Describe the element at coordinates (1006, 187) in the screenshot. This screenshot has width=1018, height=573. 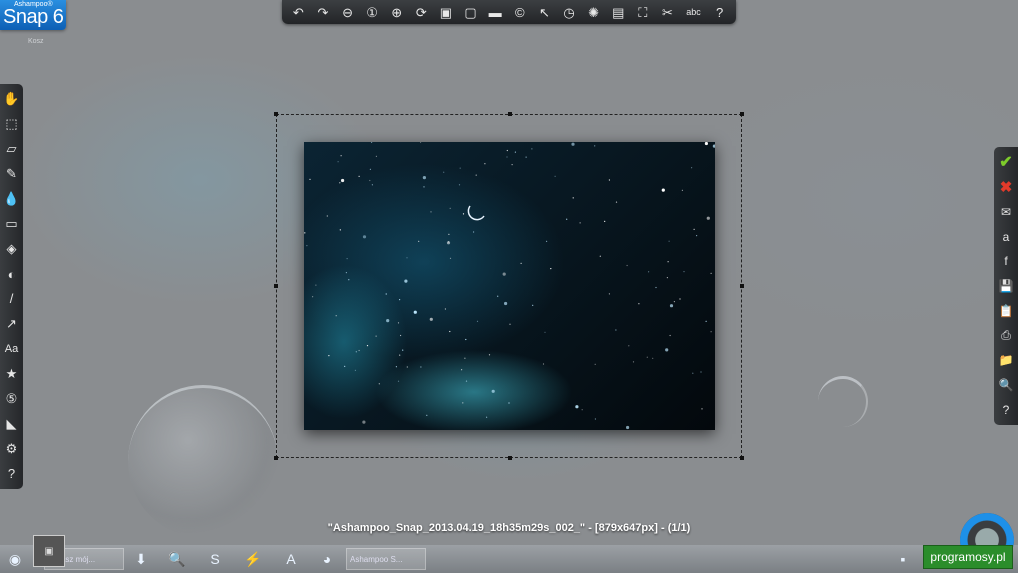
I see `cancel-icon: ✖` at that location.